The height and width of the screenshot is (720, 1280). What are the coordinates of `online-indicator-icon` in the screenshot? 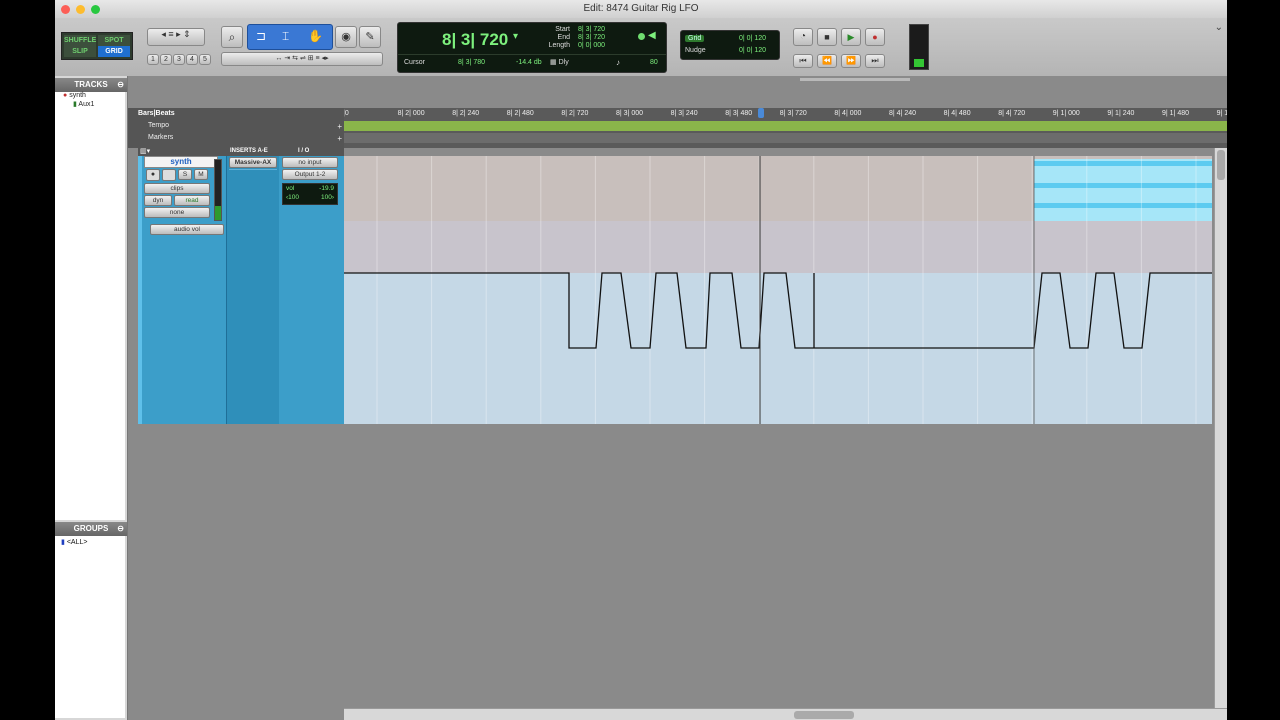 It's located at (641, 36).